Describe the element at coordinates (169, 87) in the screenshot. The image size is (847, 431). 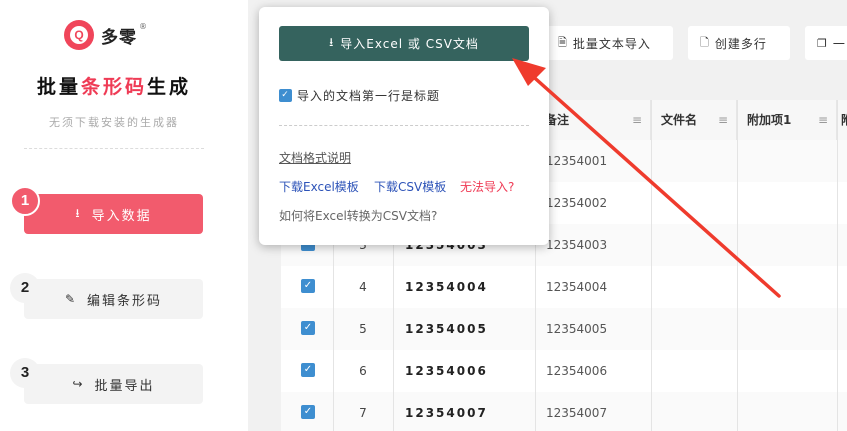
I see `app-title-post: 生成` at that location.